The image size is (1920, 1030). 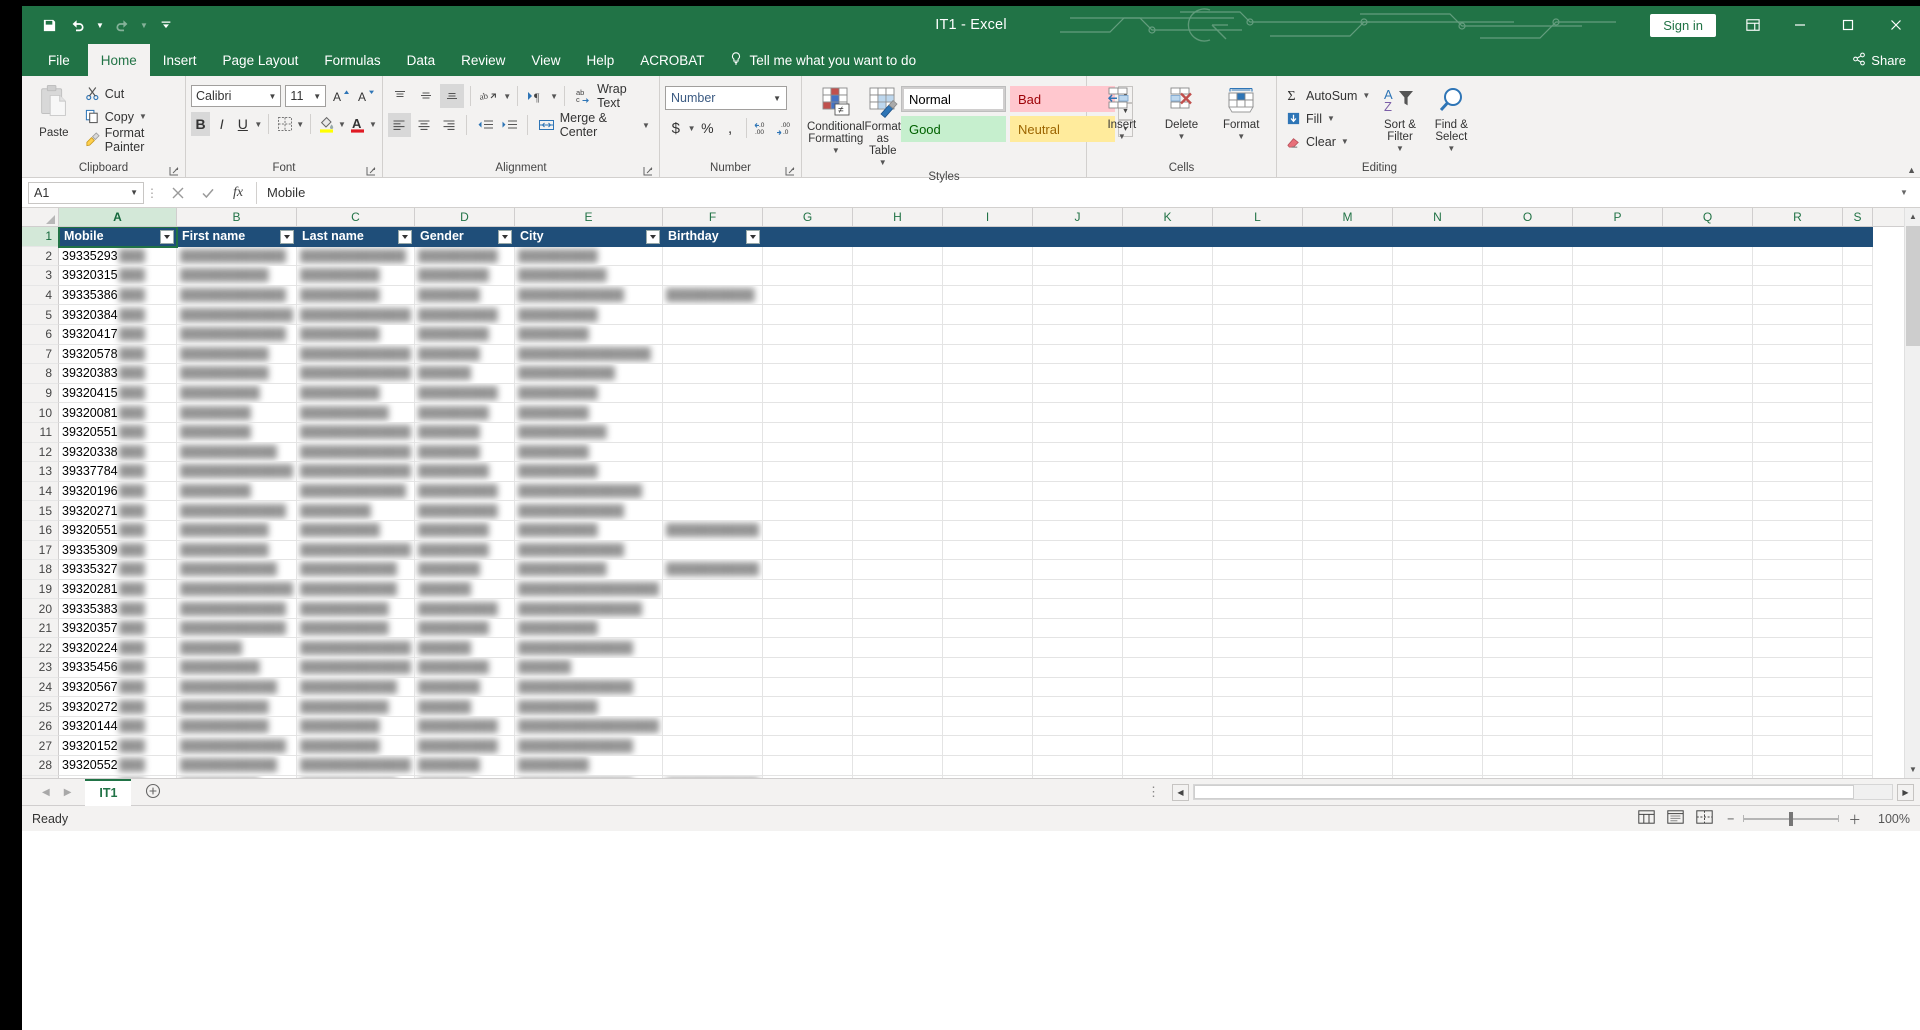 I want to click on clear-button: Clear ▼, so click(x=1328, y=141).